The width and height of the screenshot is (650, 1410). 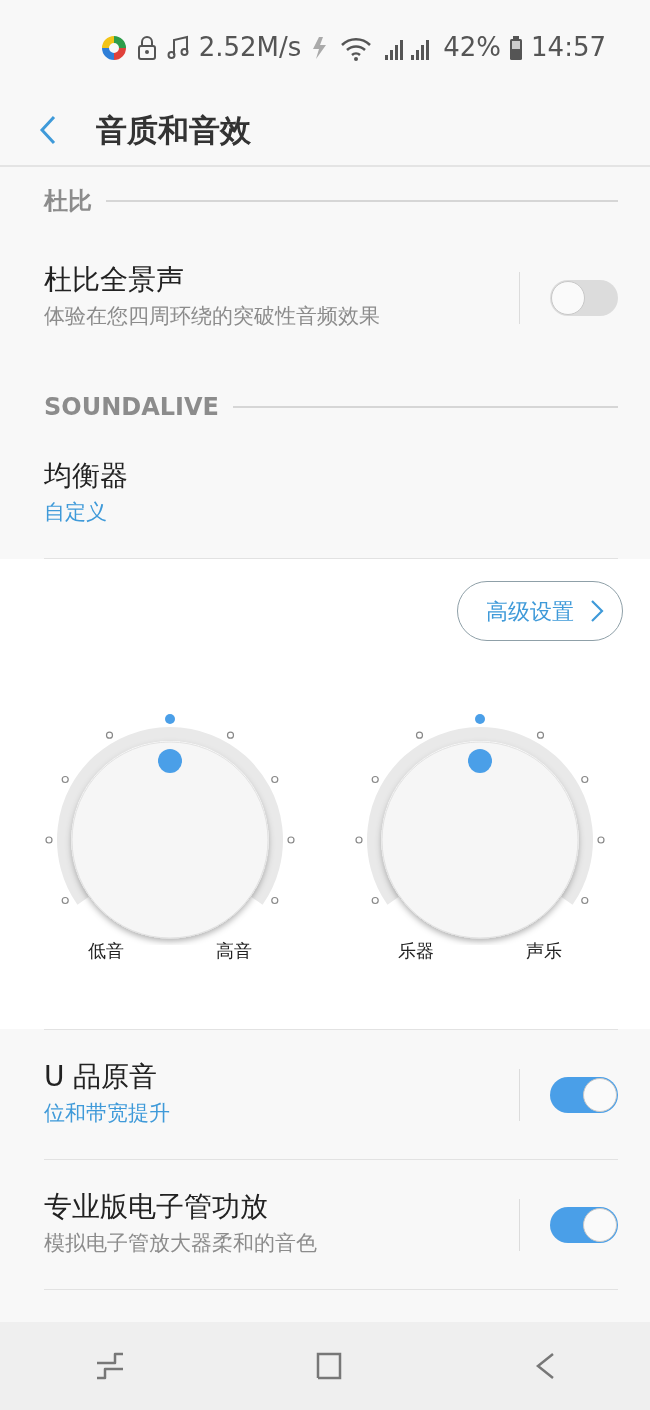 I want to click on setting-title: 均衡器, so click(x=86, y=475).